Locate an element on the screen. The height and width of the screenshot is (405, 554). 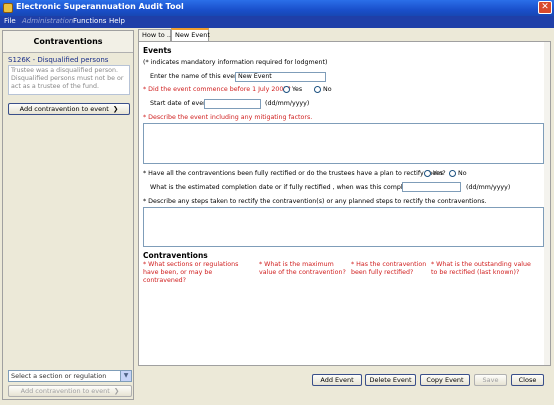
commence-yes-radio is located at coordinates (286, 89).